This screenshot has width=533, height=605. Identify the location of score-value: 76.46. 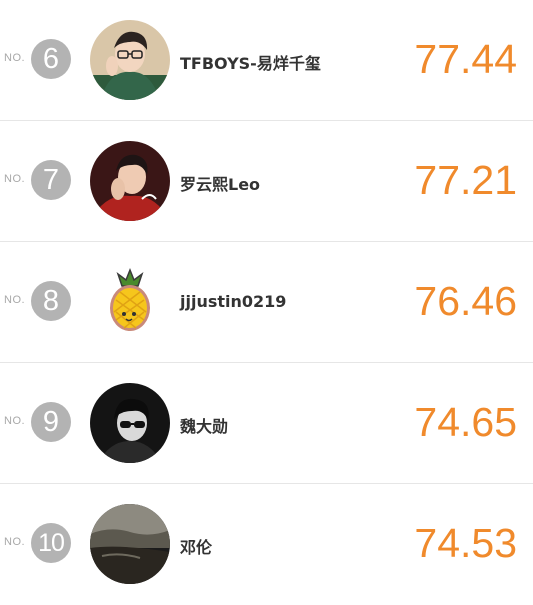
(465, 301).